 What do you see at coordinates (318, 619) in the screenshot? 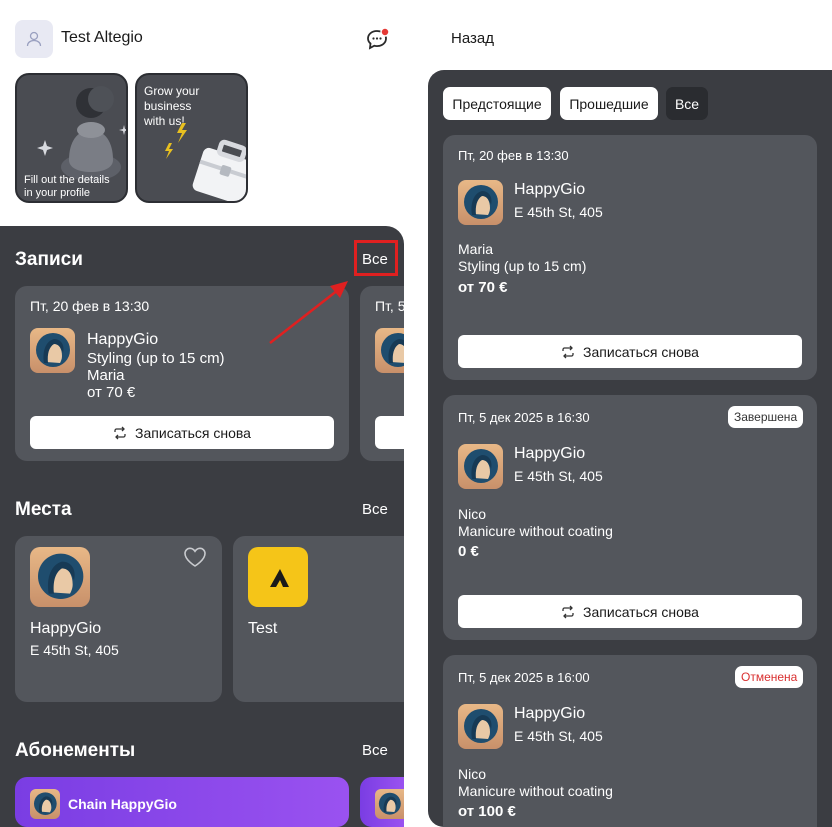
I see `place-card-test: Test` at bounding box center [318, 619].